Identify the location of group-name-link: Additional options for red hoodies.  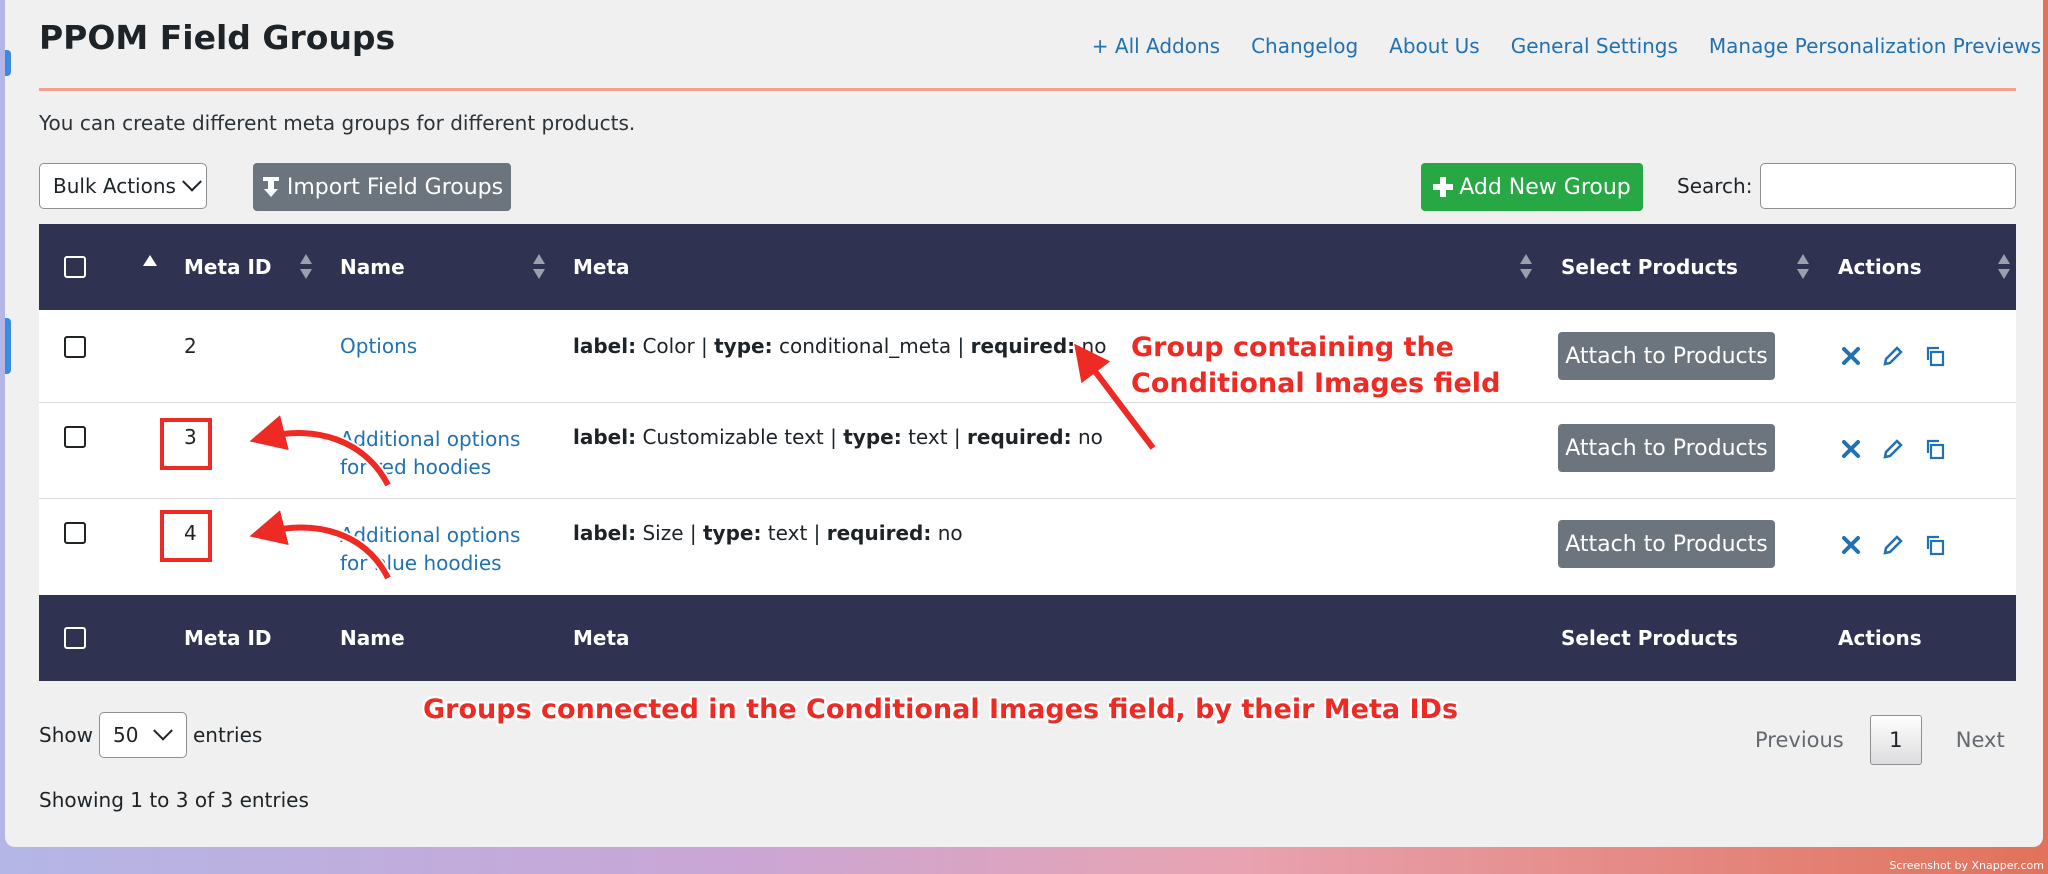
(430, 453).